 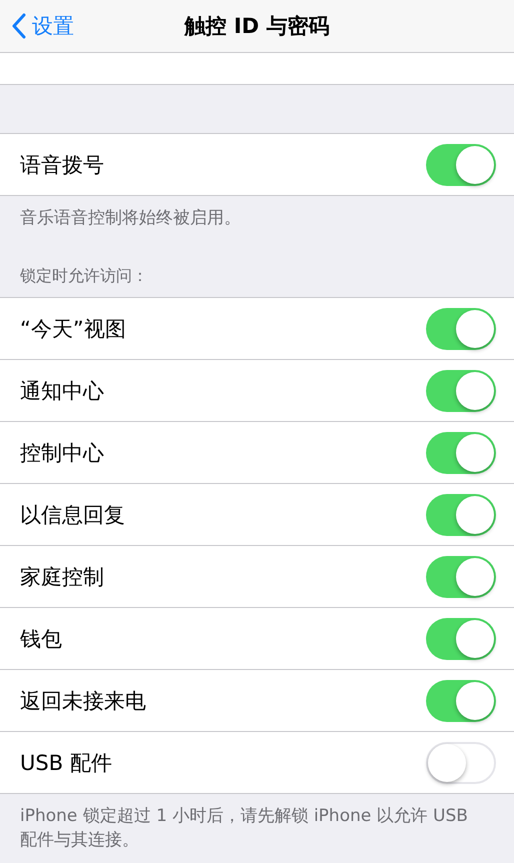 What do you see at coordinates (83, 701) in the screenshot?
I see `row-label: 返回未接来电` at bounding box center [83, 701].